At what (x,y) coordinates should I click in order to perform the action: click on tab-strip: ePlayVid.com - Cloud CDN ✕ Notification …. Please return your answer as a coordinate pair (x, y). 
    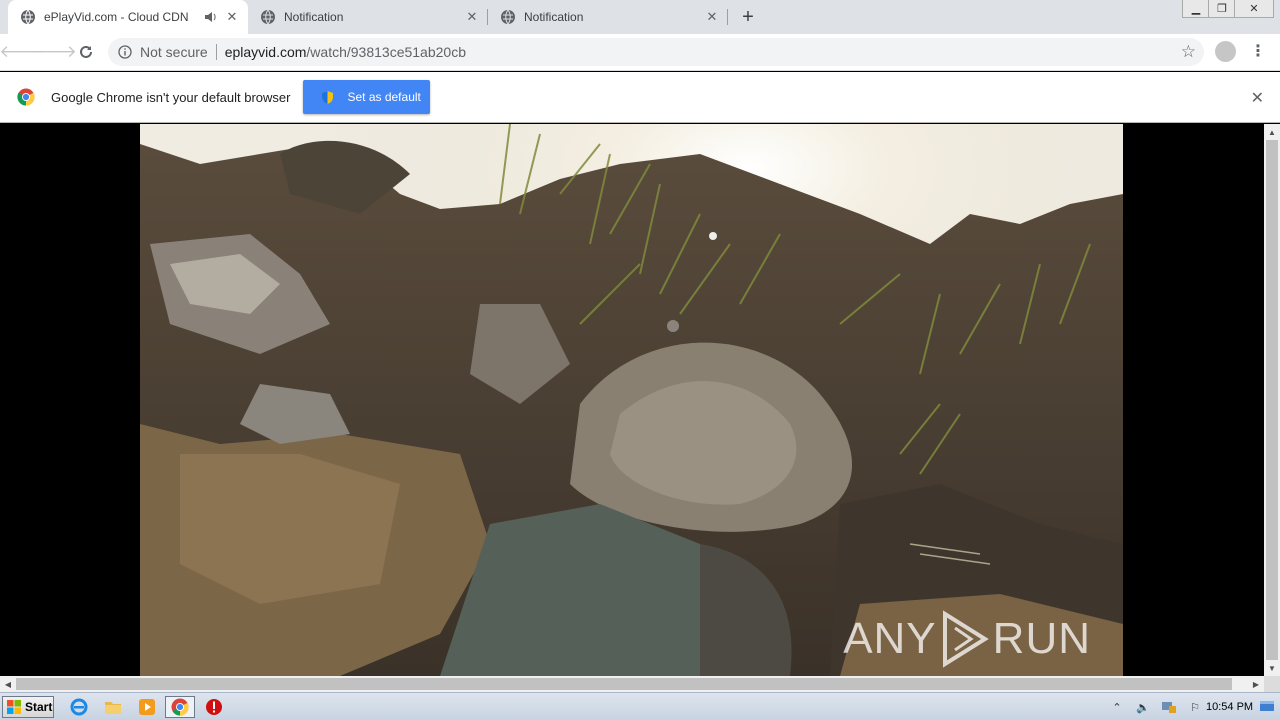
    Looking at the image, I should click on (640, 17).